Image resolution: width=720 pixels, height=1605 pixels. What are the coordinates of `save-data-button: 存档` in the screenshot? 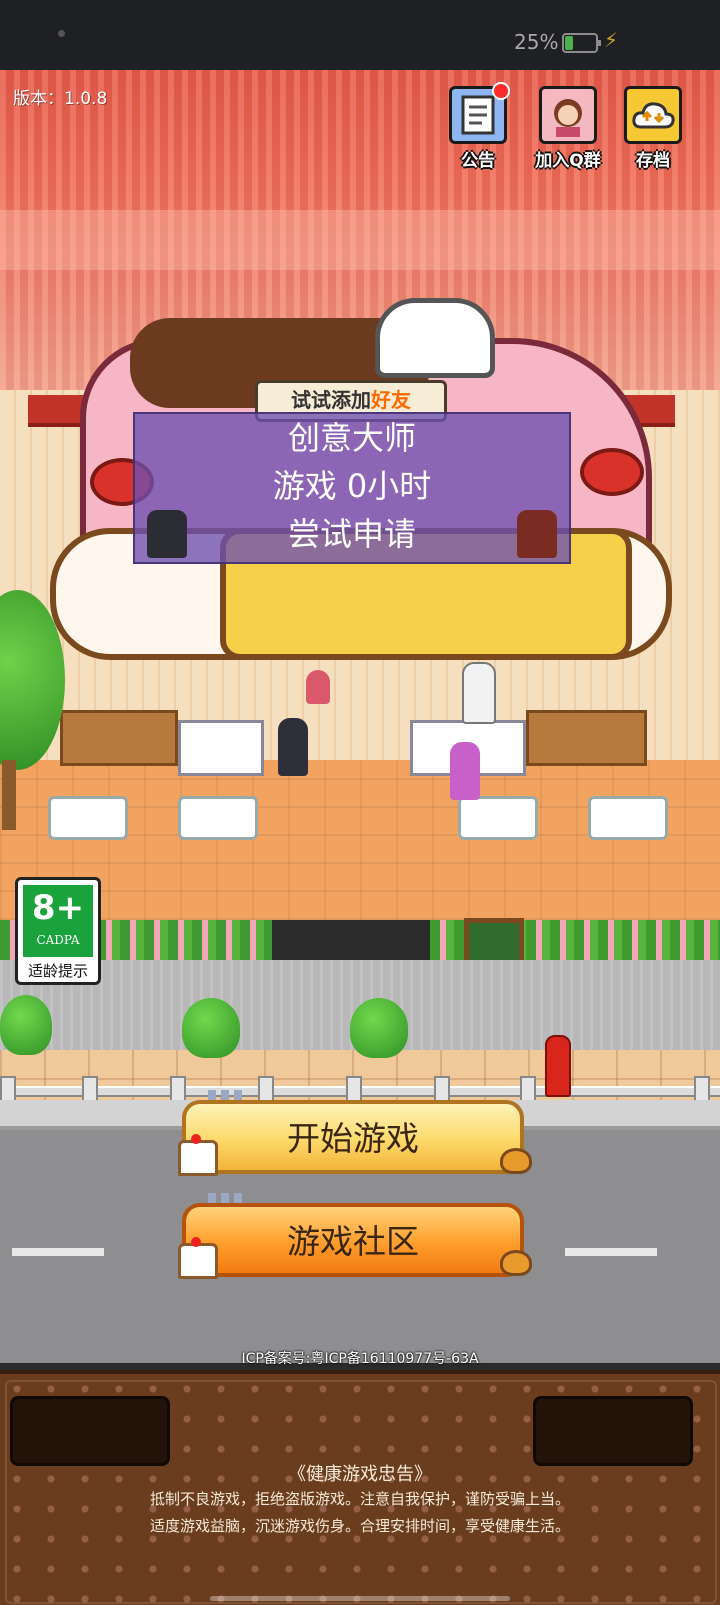 It's located at (653, 130).